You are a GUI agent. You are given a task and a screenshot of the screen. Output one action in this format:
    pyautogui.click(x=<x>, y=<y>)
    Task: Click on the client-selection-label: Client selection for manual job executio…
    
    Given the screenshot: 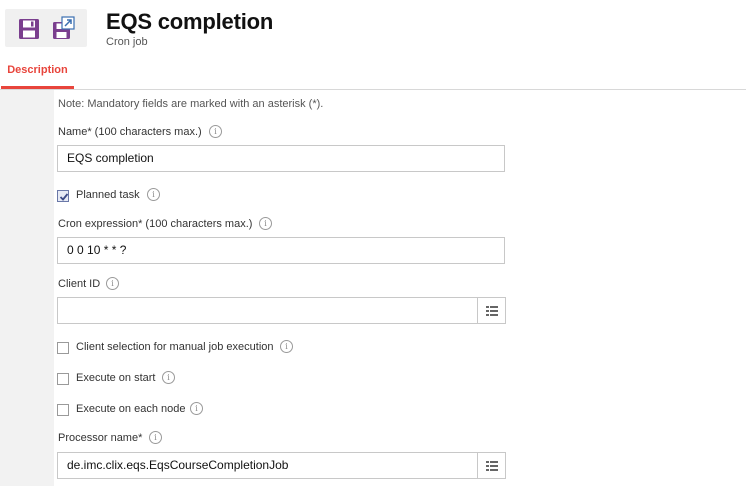 What is the action you would take?
    pyautogui.click(x=175, y=347)
    